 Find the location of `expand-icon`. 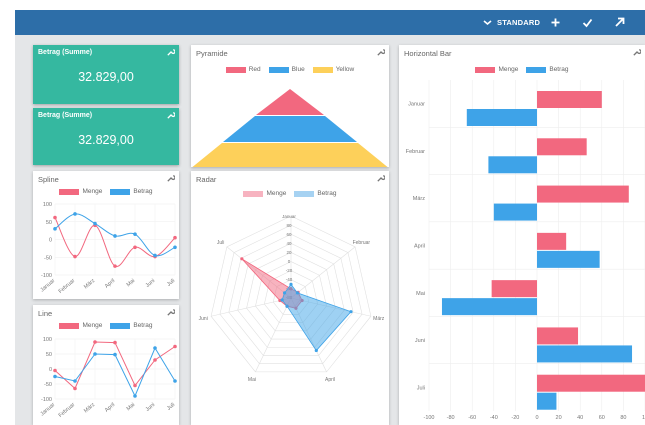

expand-icon is located at coordinates (619, 22).